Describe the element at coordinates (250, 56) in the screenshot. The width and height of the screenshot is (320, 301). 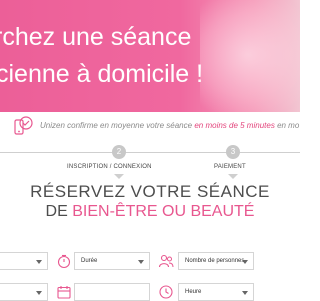
I see `hero-background-image` at that location.